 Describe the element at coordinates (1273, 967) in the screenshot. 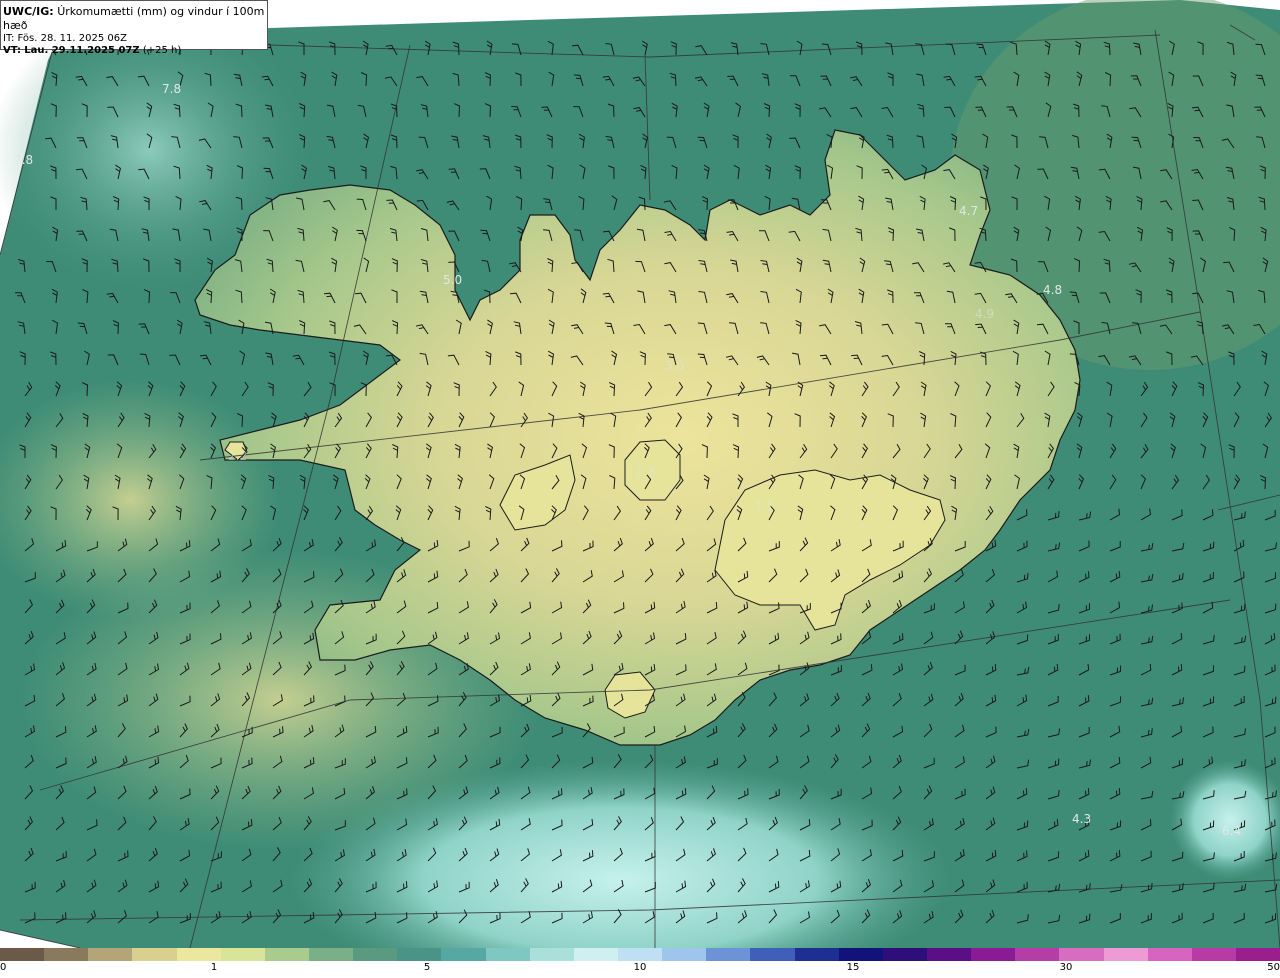

I see `colorbar-tick: 50` at that location.